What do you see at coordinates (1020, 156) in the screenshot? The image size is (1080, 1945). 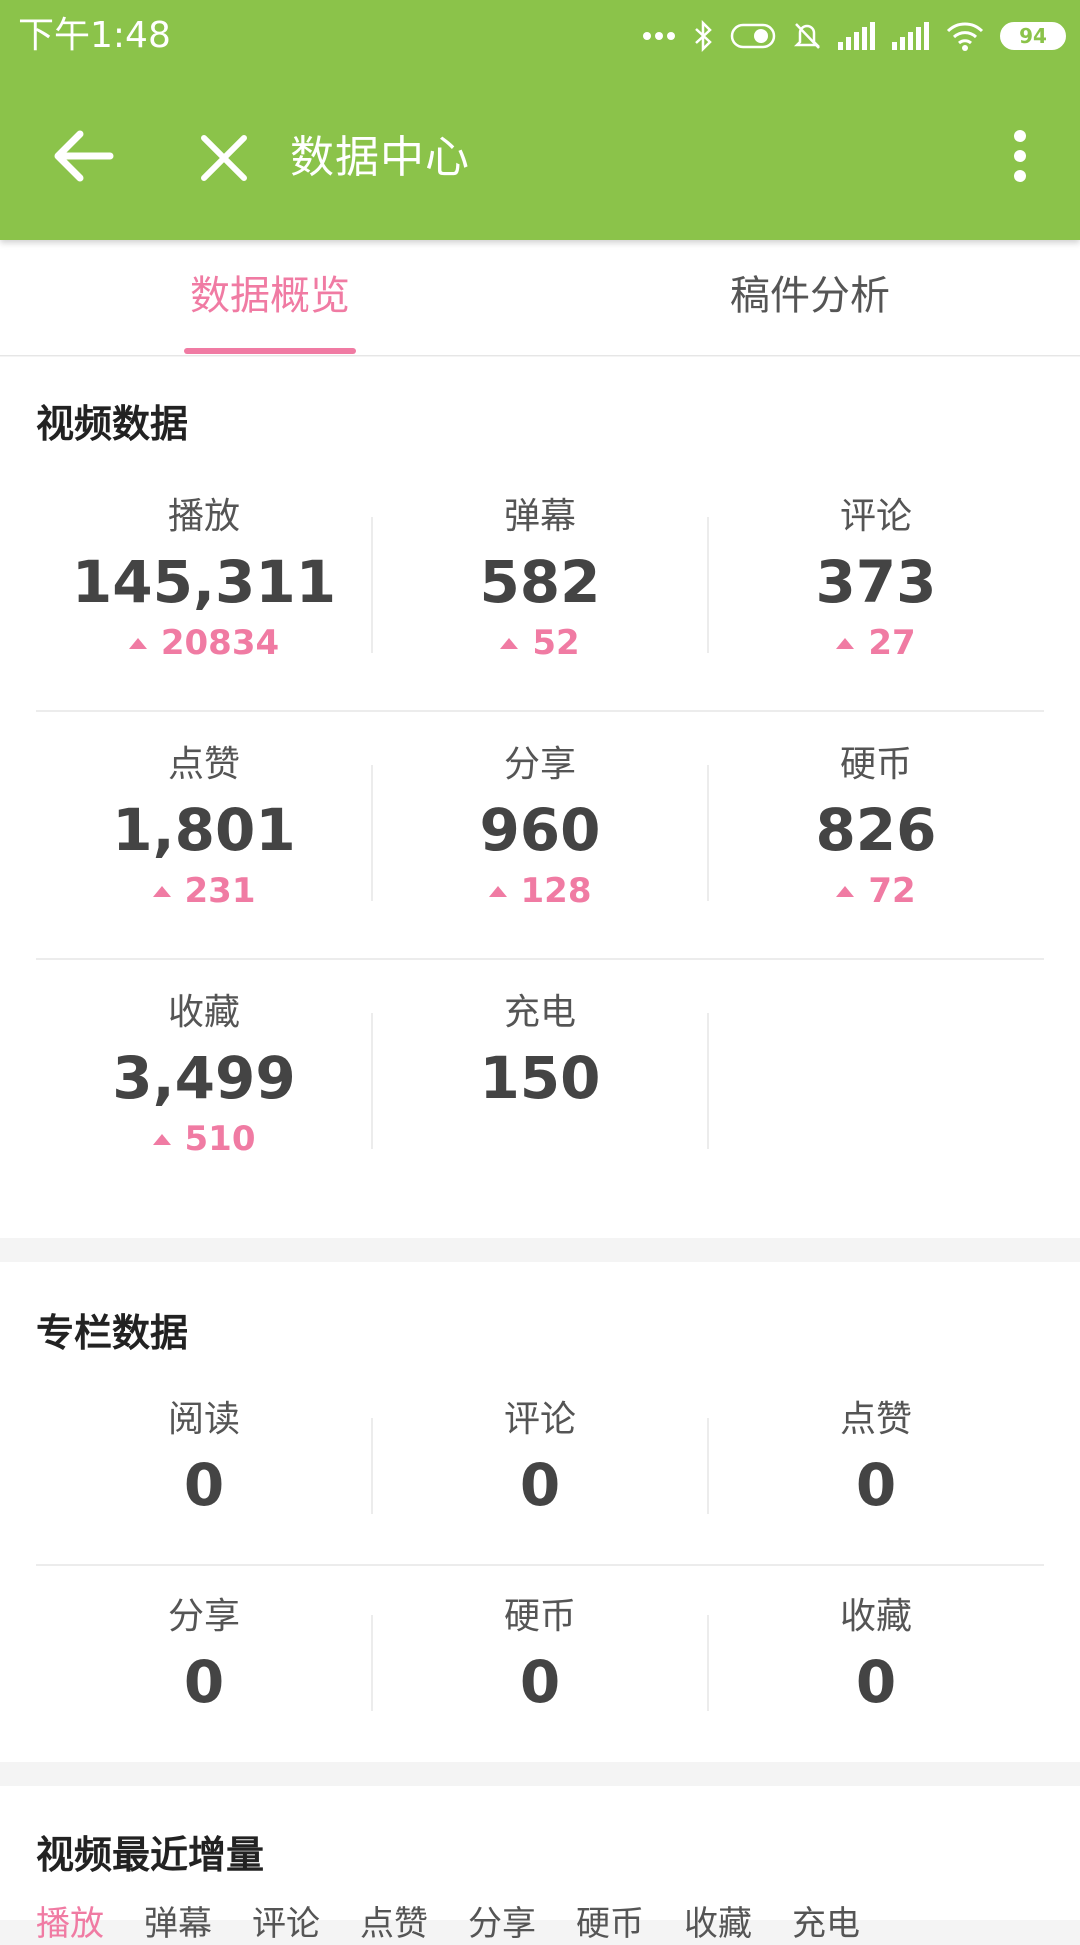 I see `more-vert-icon` at bounding box center [1020, 156].